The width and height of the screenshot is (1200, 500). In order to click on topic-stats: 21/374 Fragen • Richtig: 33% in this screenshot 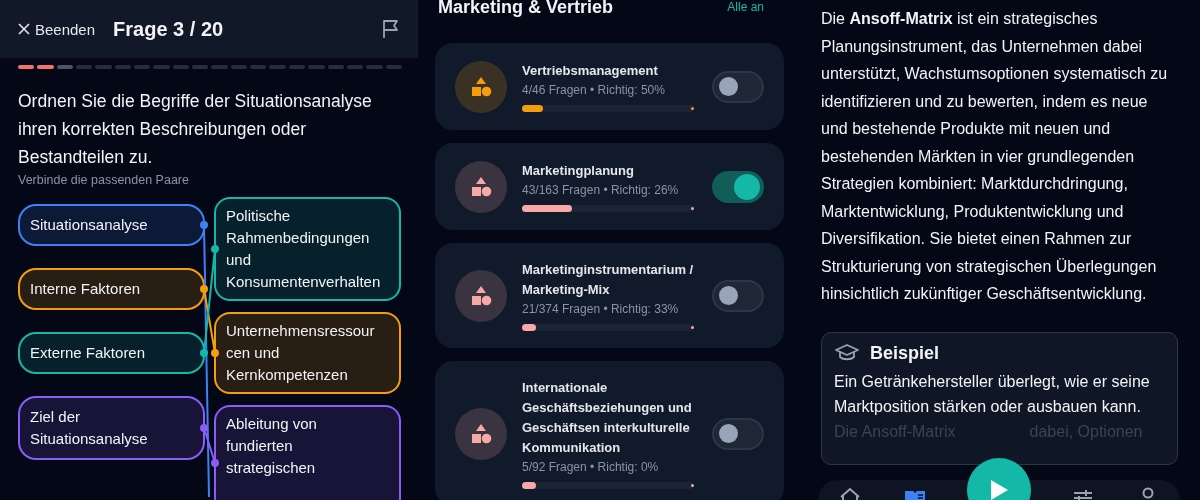, I will do `click(601, 309)`.